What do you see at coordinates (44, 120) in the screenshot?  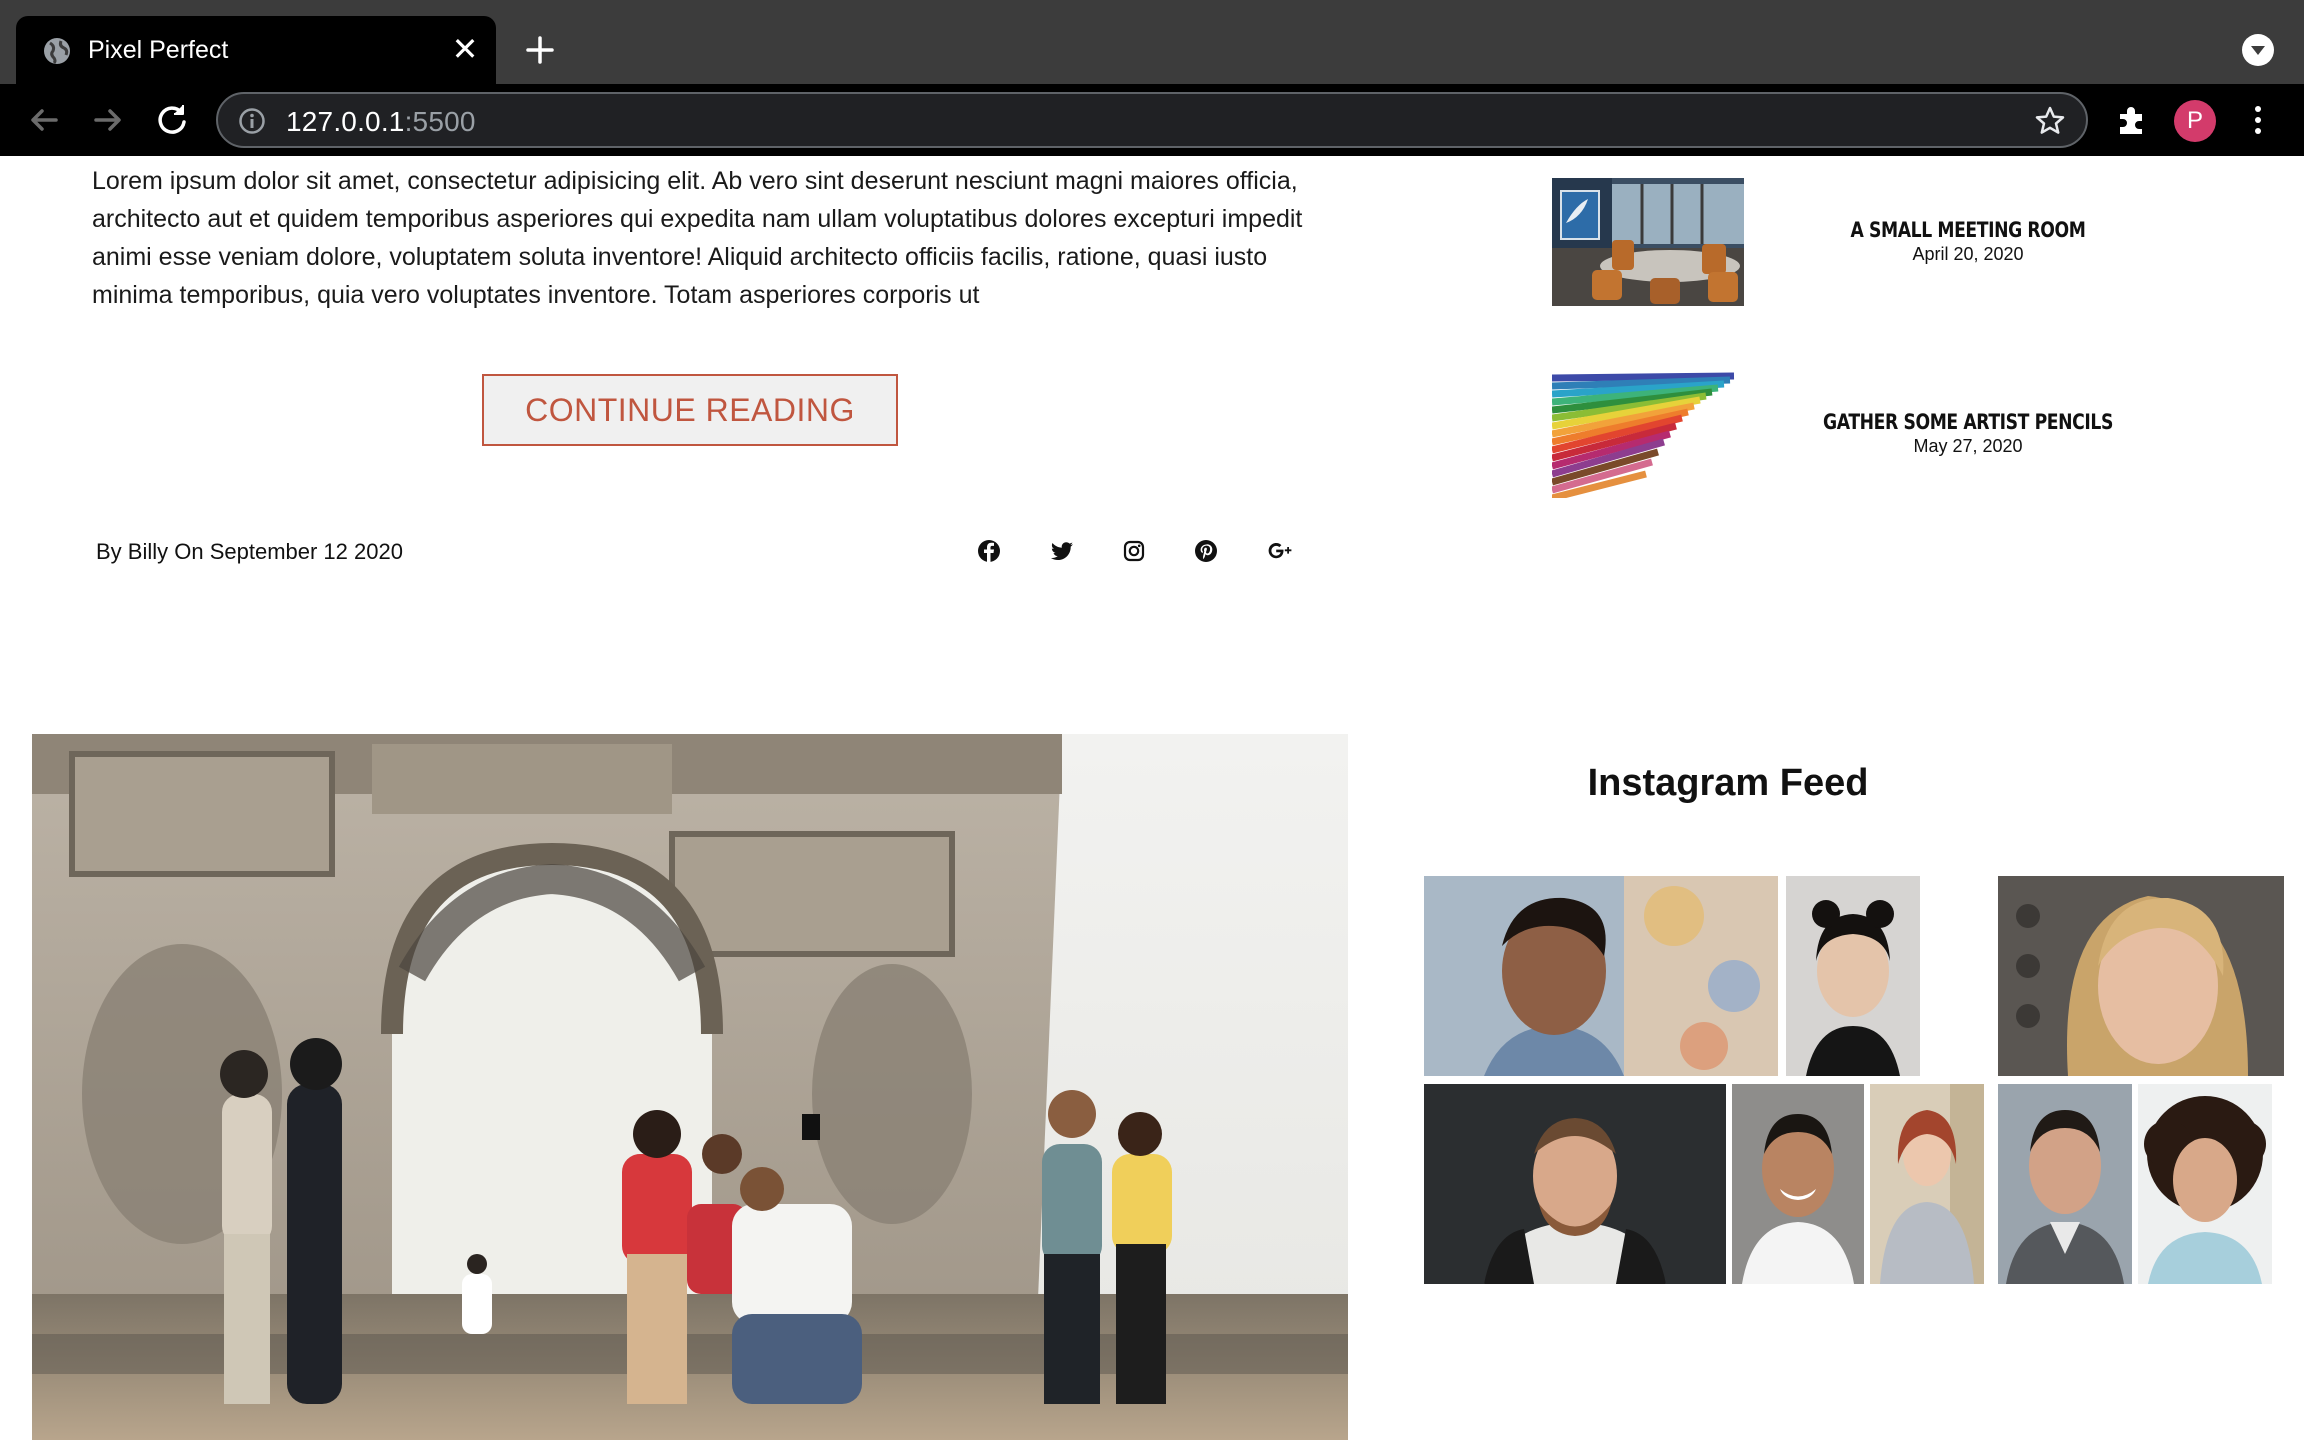 I see `back-arrow-icon` at bounding box center [44, 120].